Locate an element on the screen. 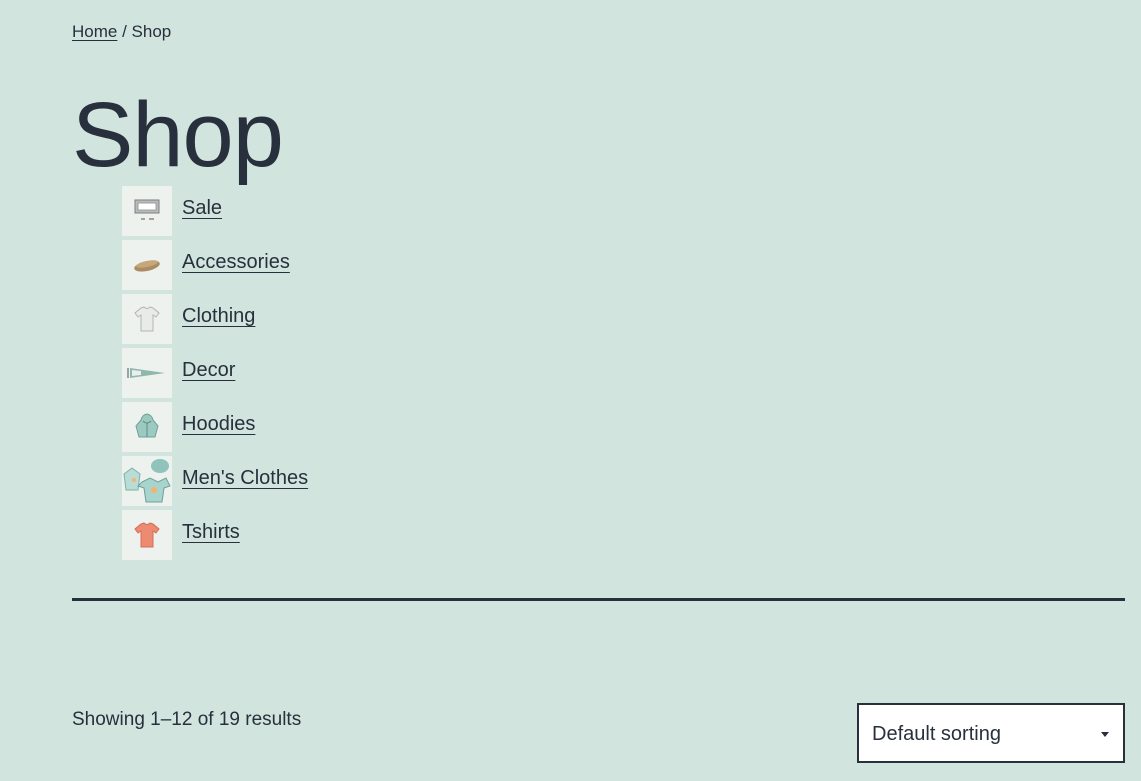 The height and width of the screenshot is (781, 1141). sorting-selected-value: Default sorting is located at coordinates (936, 734).